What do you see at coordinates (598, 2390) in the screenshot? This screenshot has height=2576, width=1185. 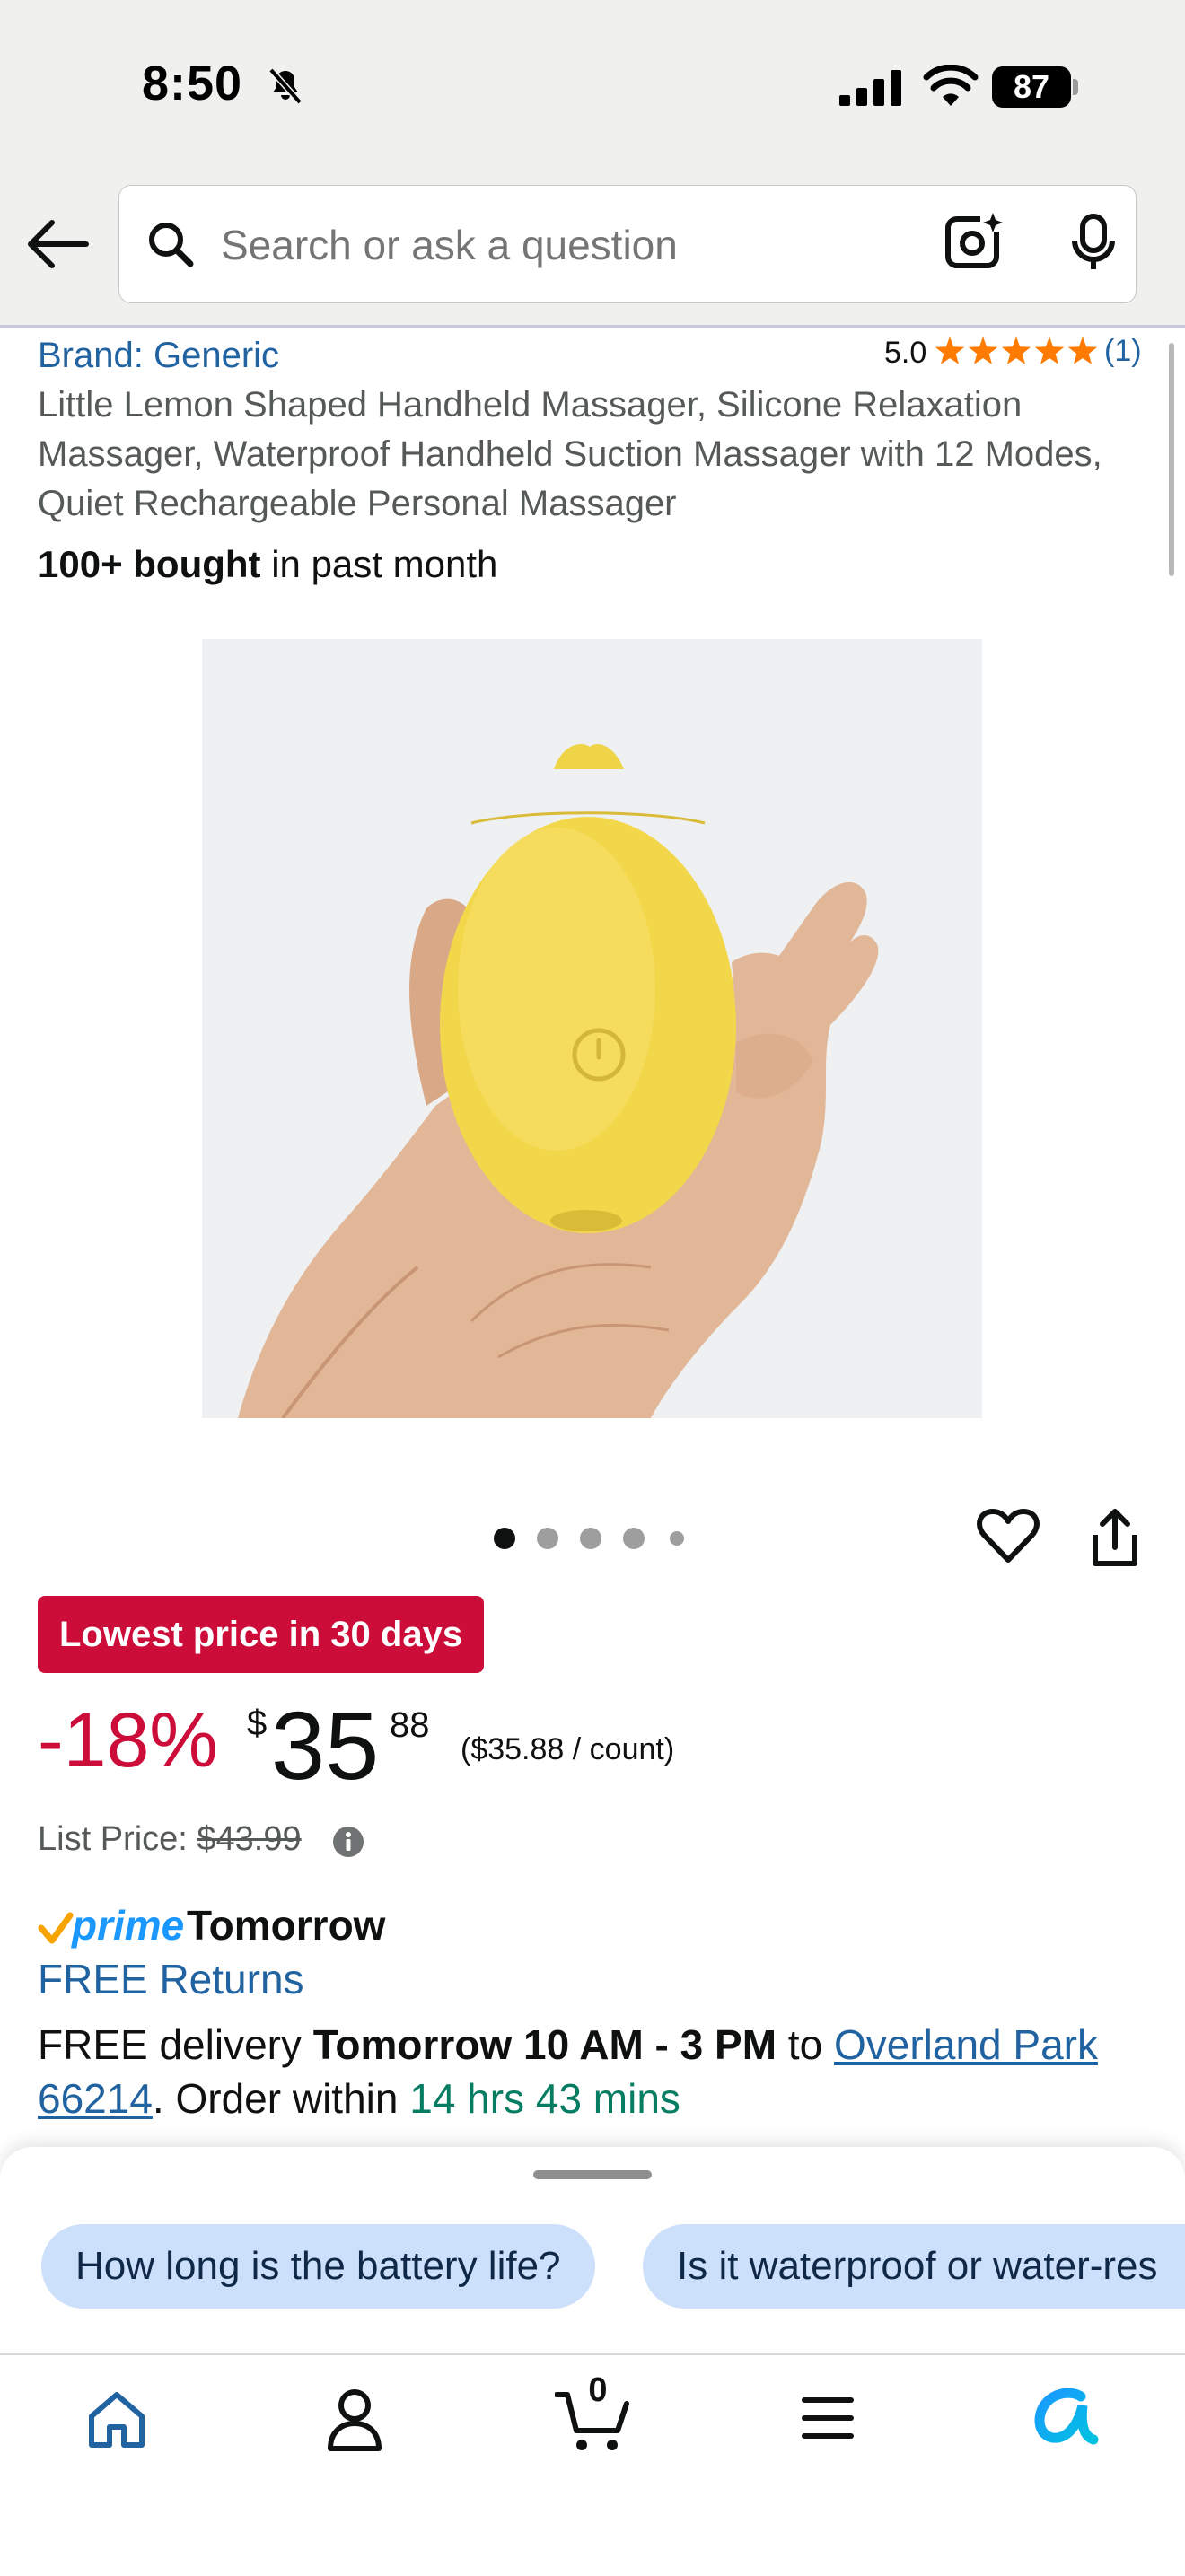 I see `cart-count-badge: 0` at bounding box center [598, 2390].